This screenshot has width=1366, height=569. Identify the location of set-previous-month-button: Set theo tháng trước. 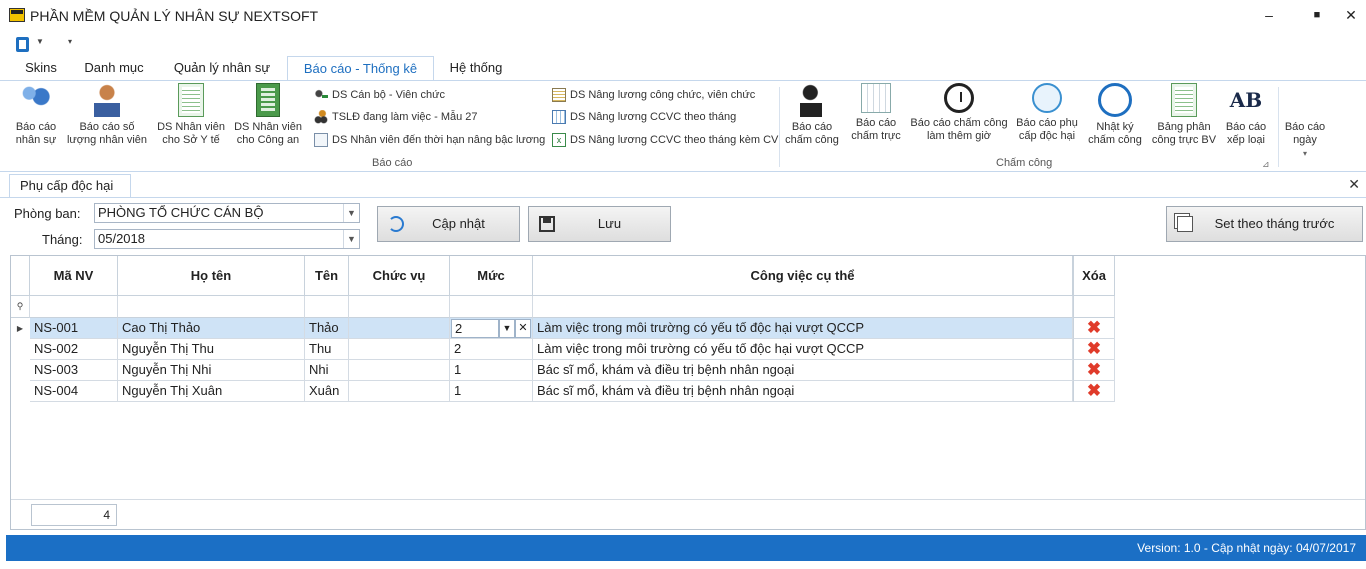
(1264, 224).